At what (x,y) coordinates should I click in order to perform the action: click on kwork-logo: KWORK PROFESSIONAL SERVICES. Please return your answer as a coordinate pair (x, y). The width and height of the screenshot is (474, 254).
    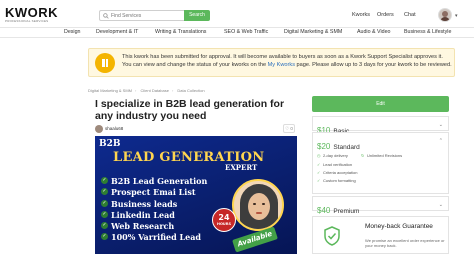
    Looking at the image, I should click on (31, 14).